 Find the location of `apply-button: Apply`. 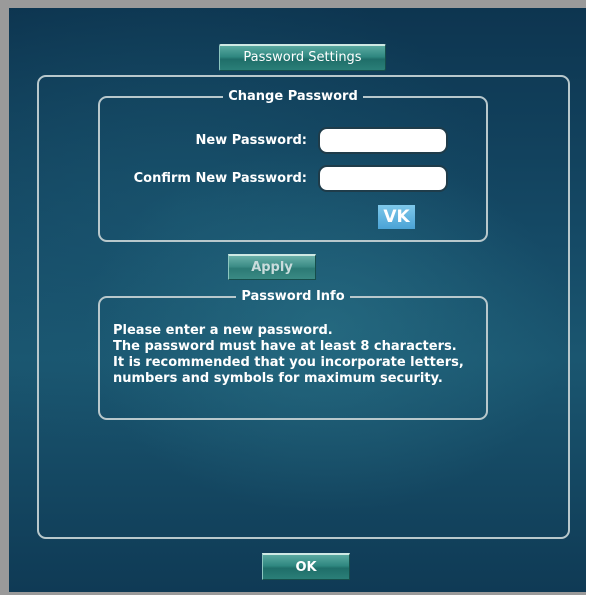

apply-button: Apply is located at coordinates (272, 267).